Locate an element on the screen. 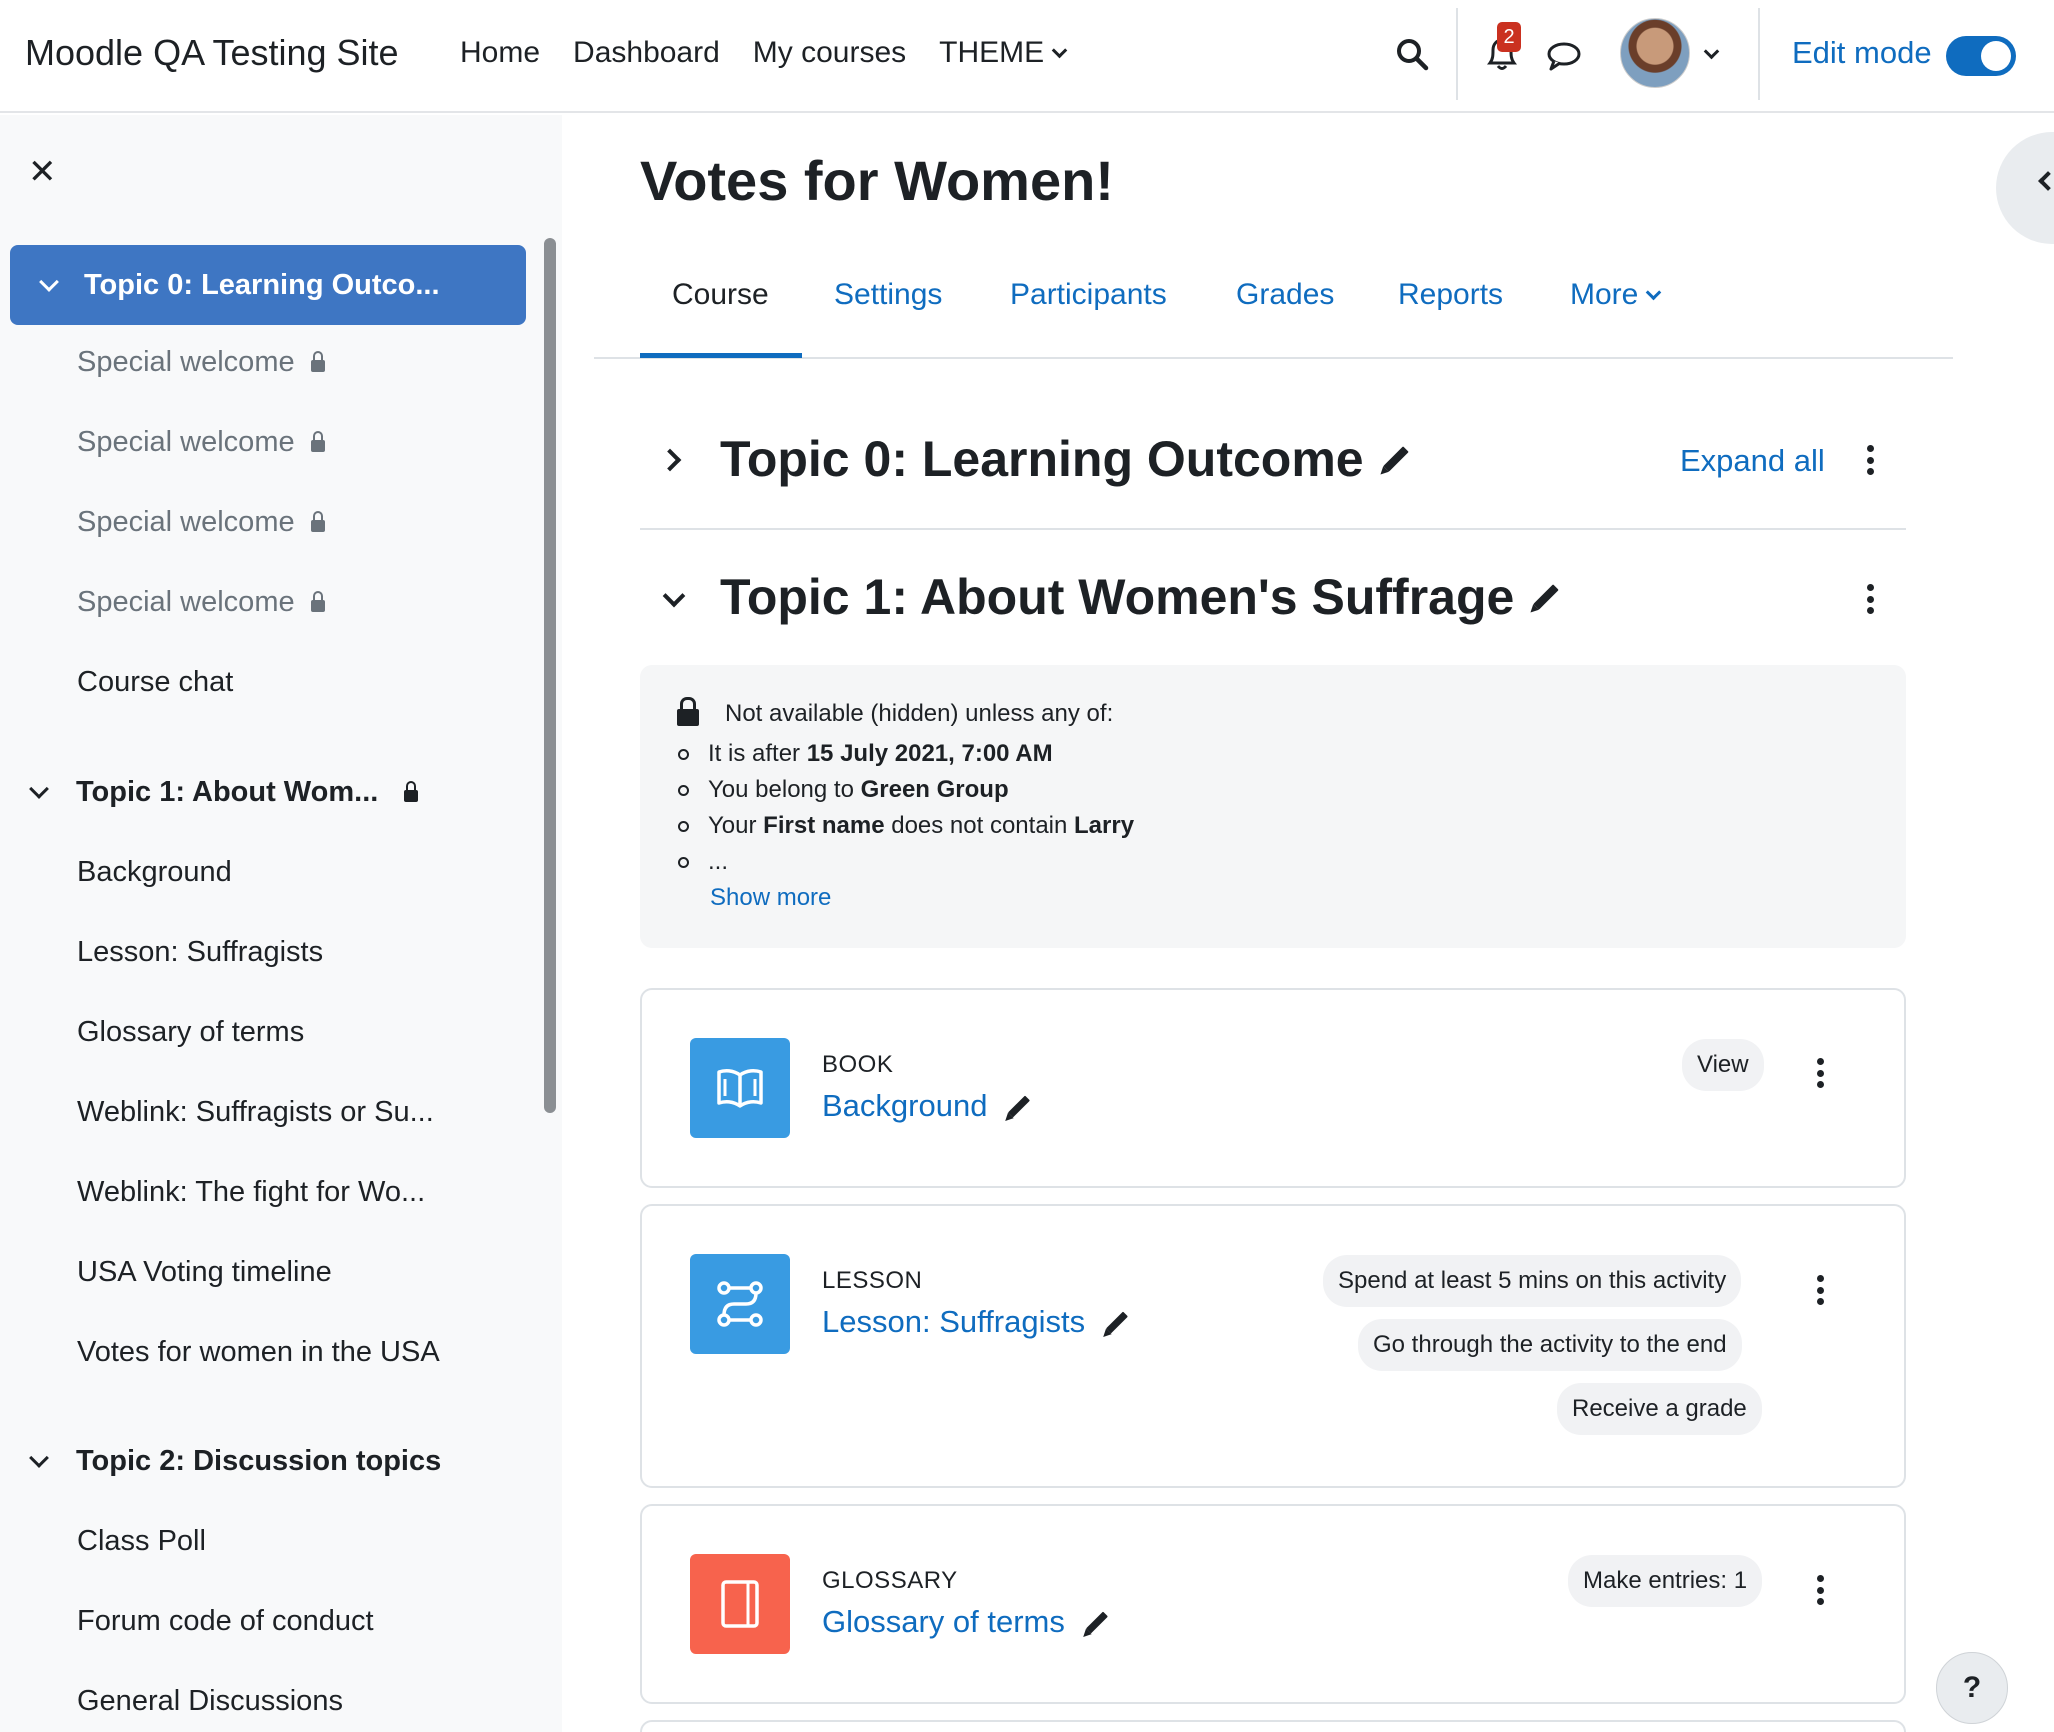 The width and height of the screenshot is (2054, 1732). help-button: ? is located at coordinates (1972, 1688).